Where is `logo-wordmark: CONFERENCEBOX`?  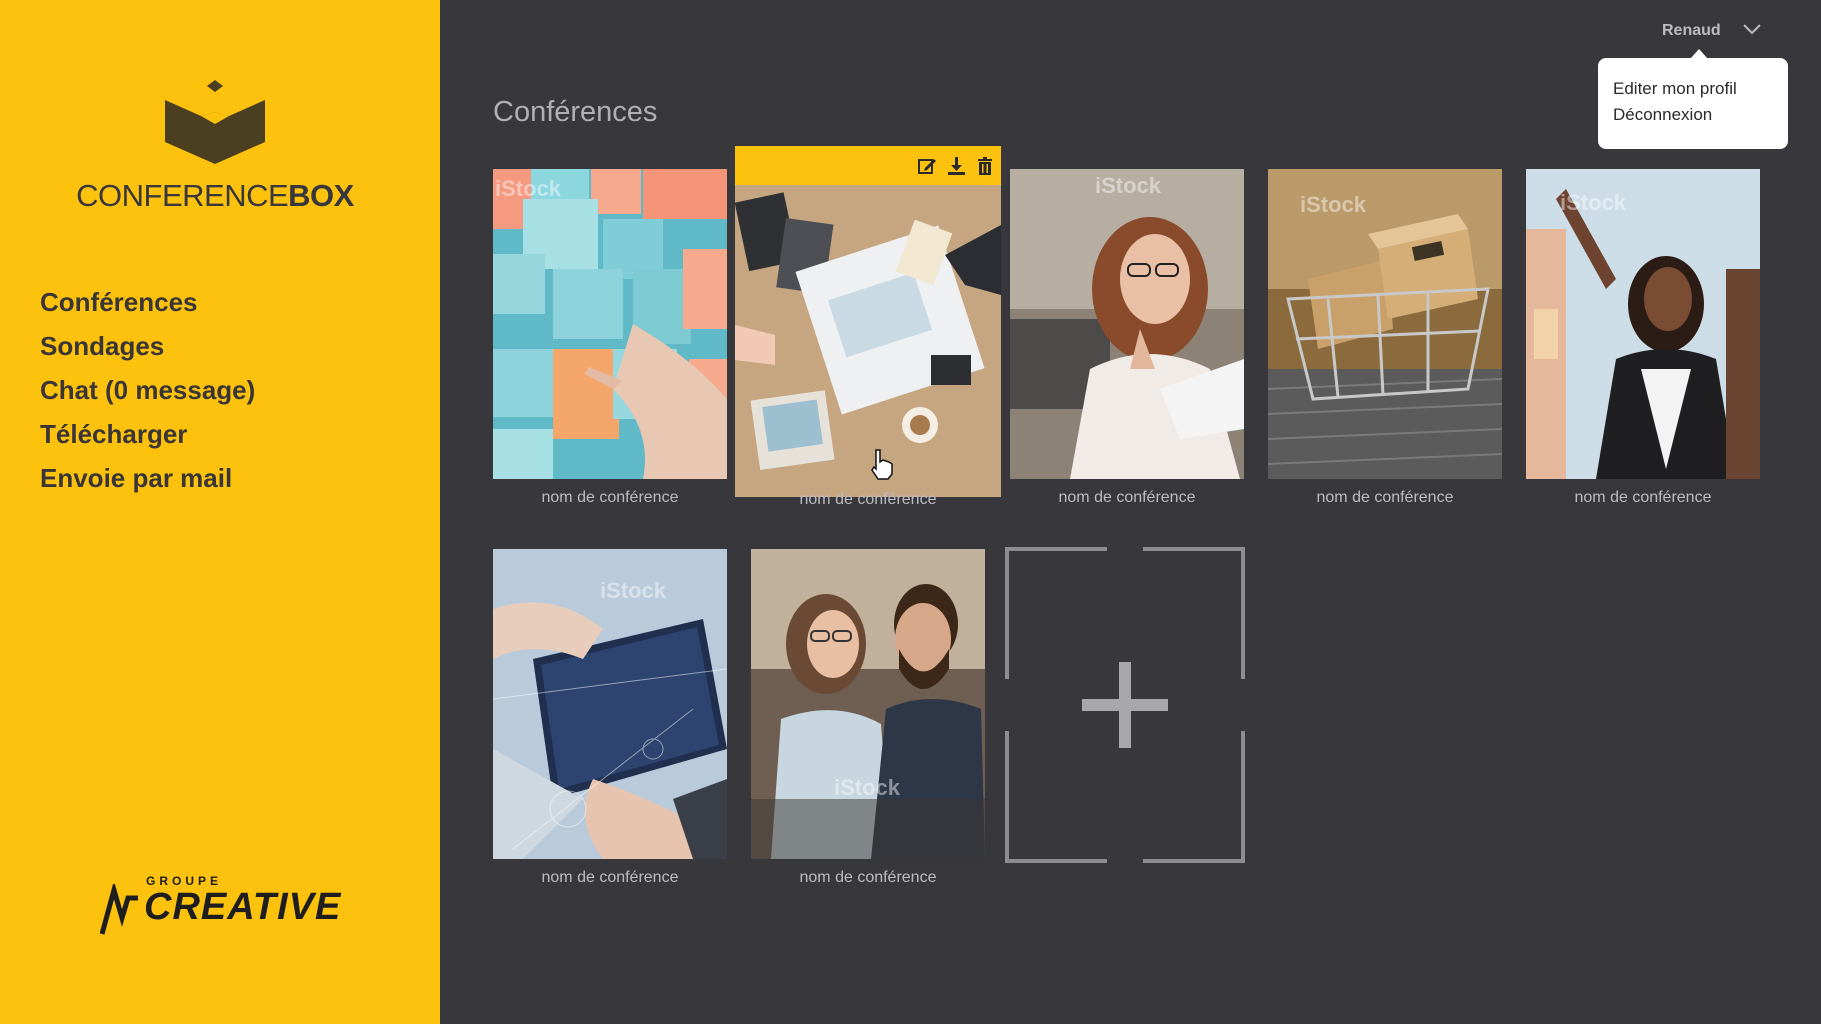 logo-wordmark: CONFERENCEBOX is located at coordinates (215, 196).